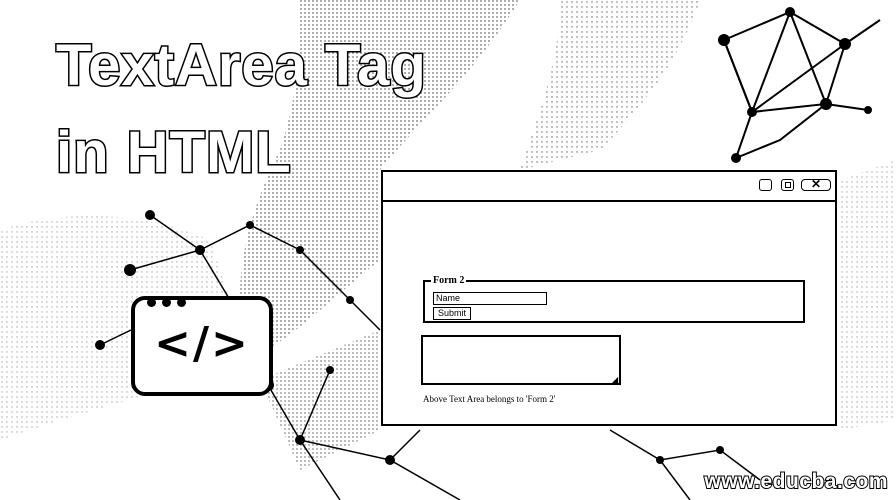  Describe the element at coordinates (452, 313) in the screenshot. I see `submit-button: Submit` at that location.